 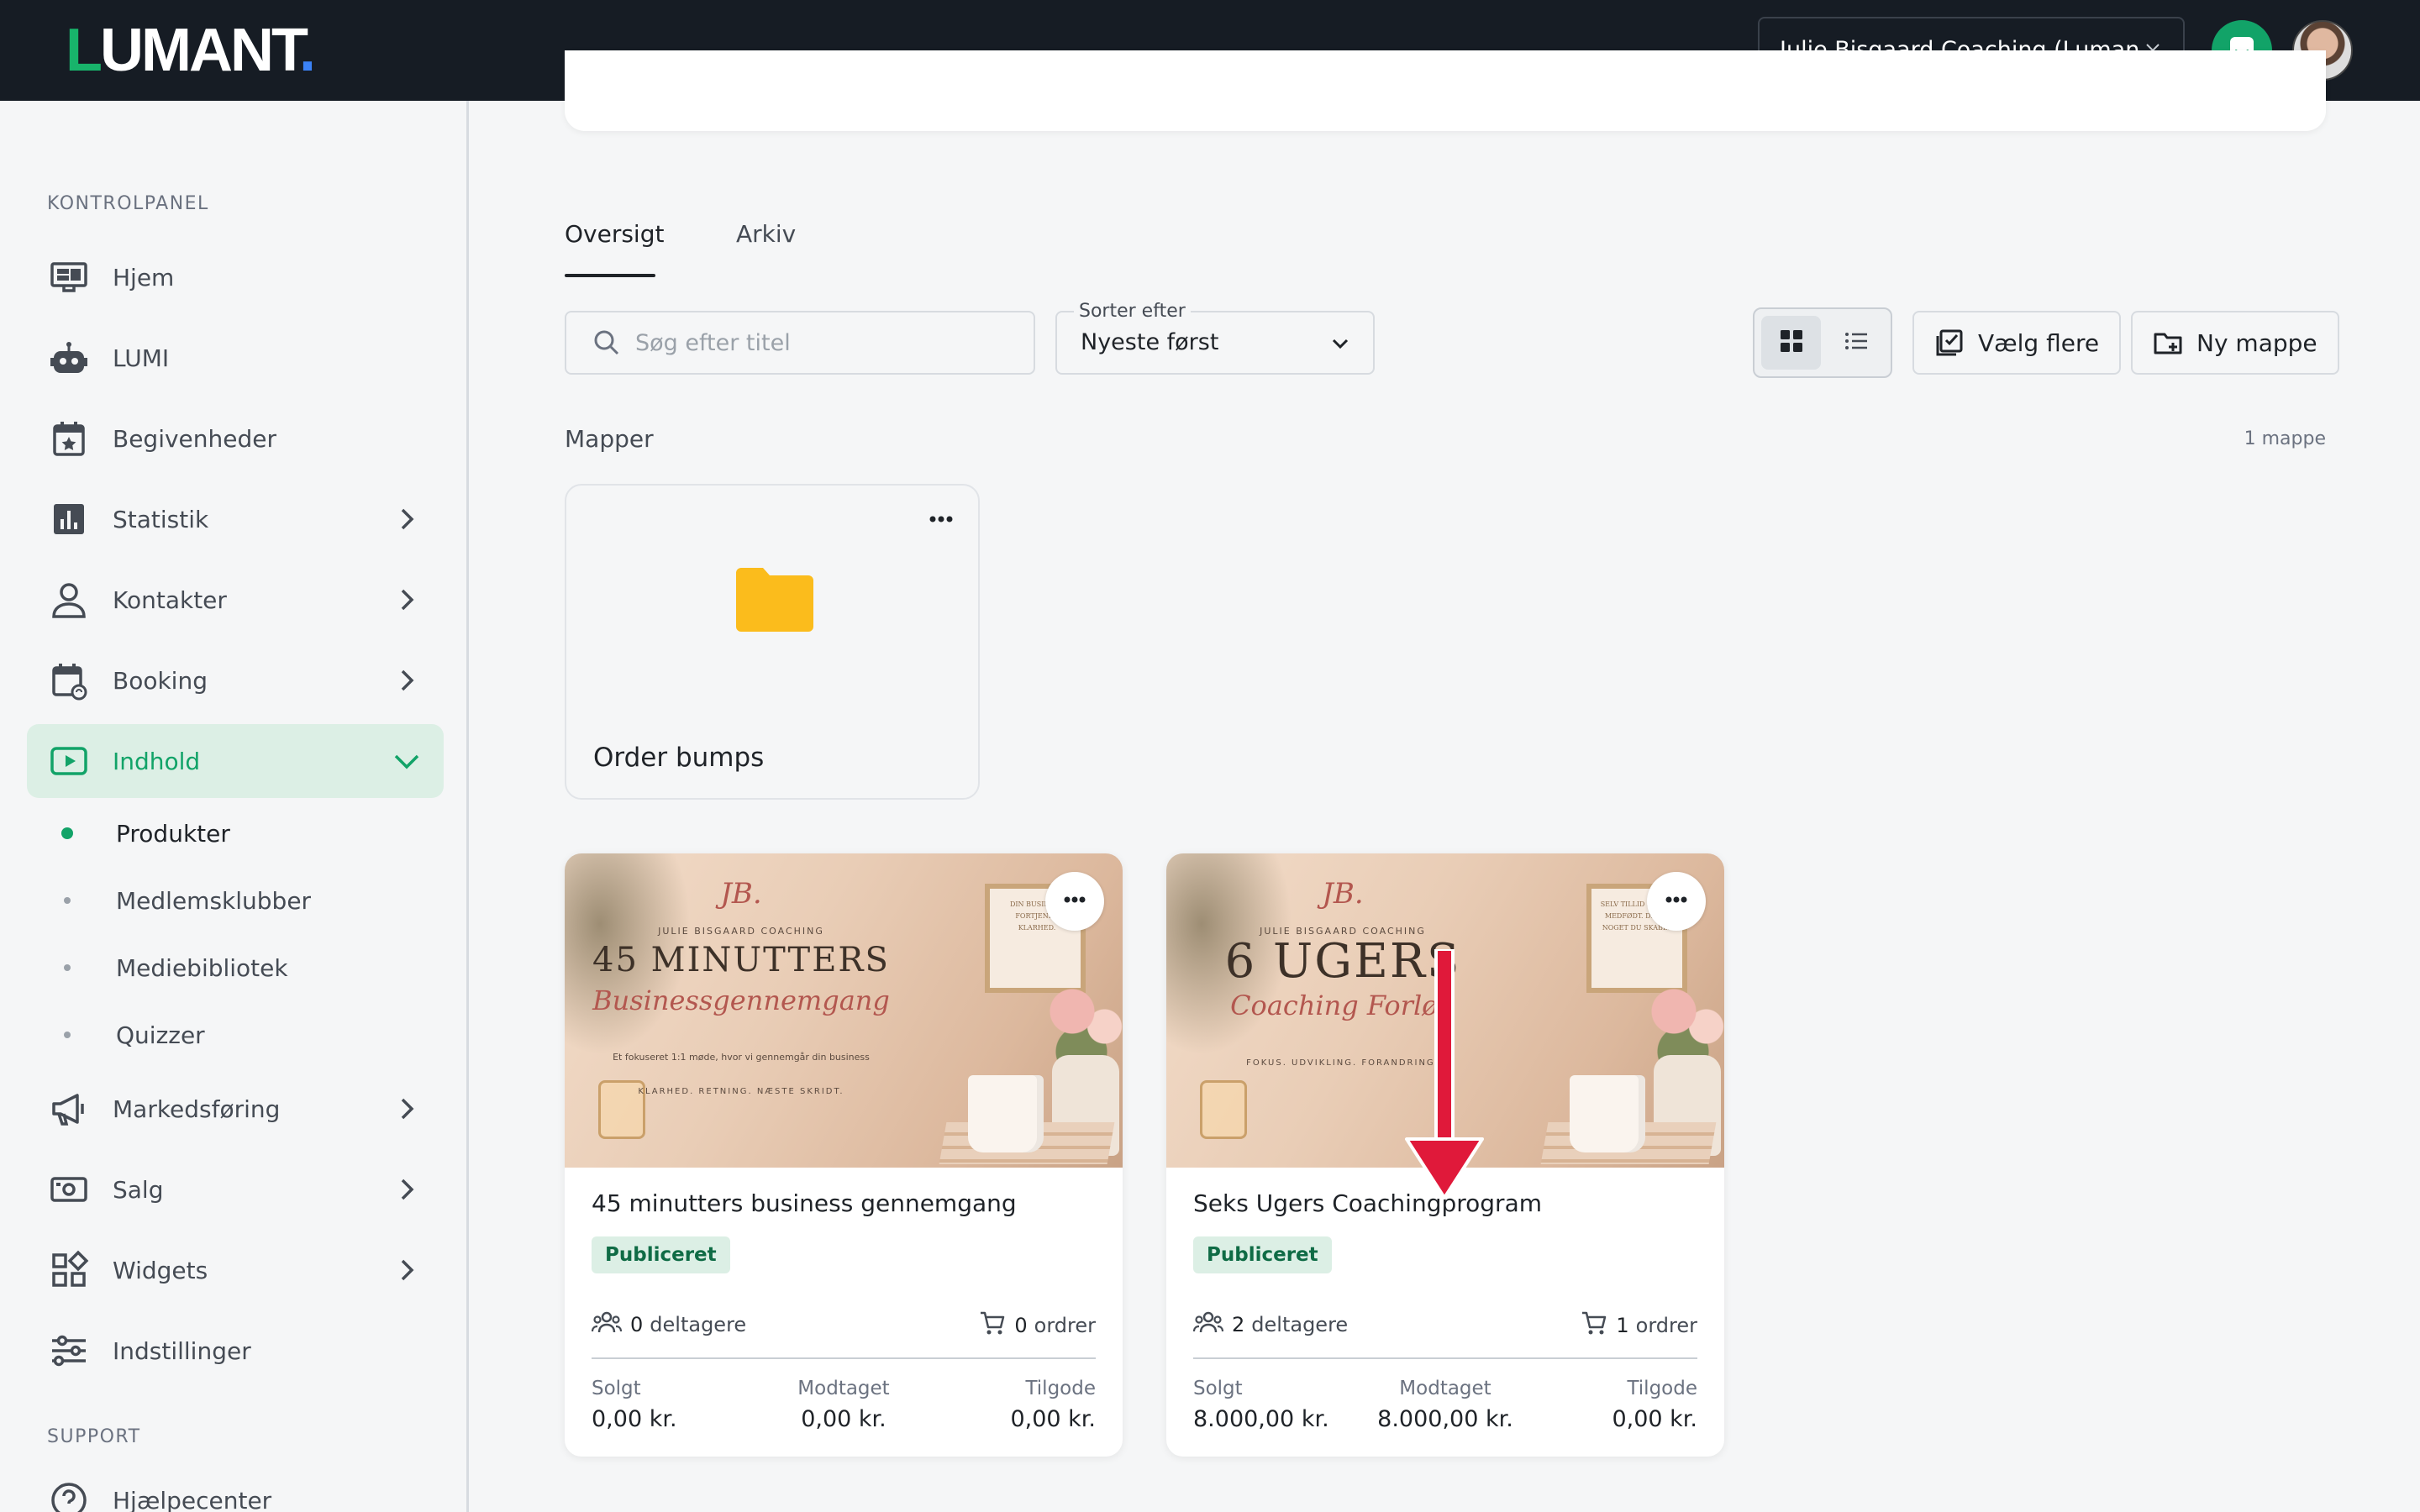 I want to click on new-folder-label: Ny mappe, so click(x=2256, y=342).